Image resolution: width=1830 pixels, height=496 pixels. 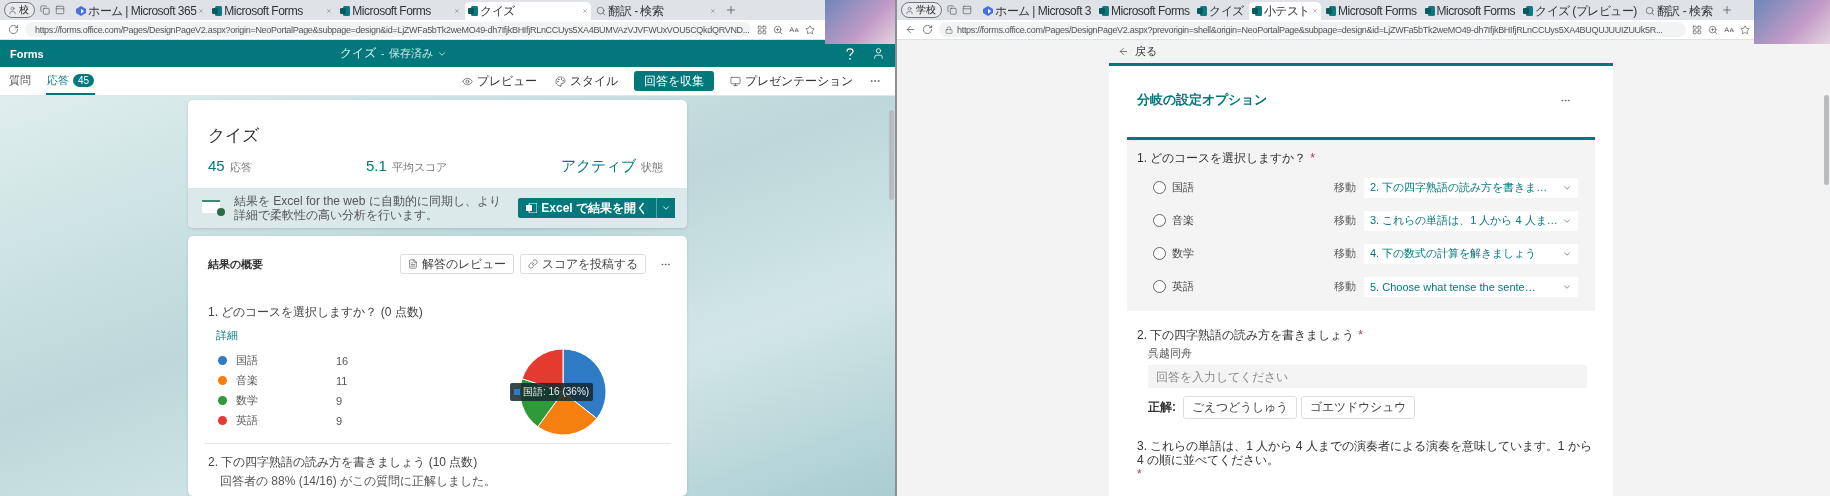 What do you see at coordinates (413, 264) in the screenshot?
I see `document-icon` at bounding box center [413, 264].